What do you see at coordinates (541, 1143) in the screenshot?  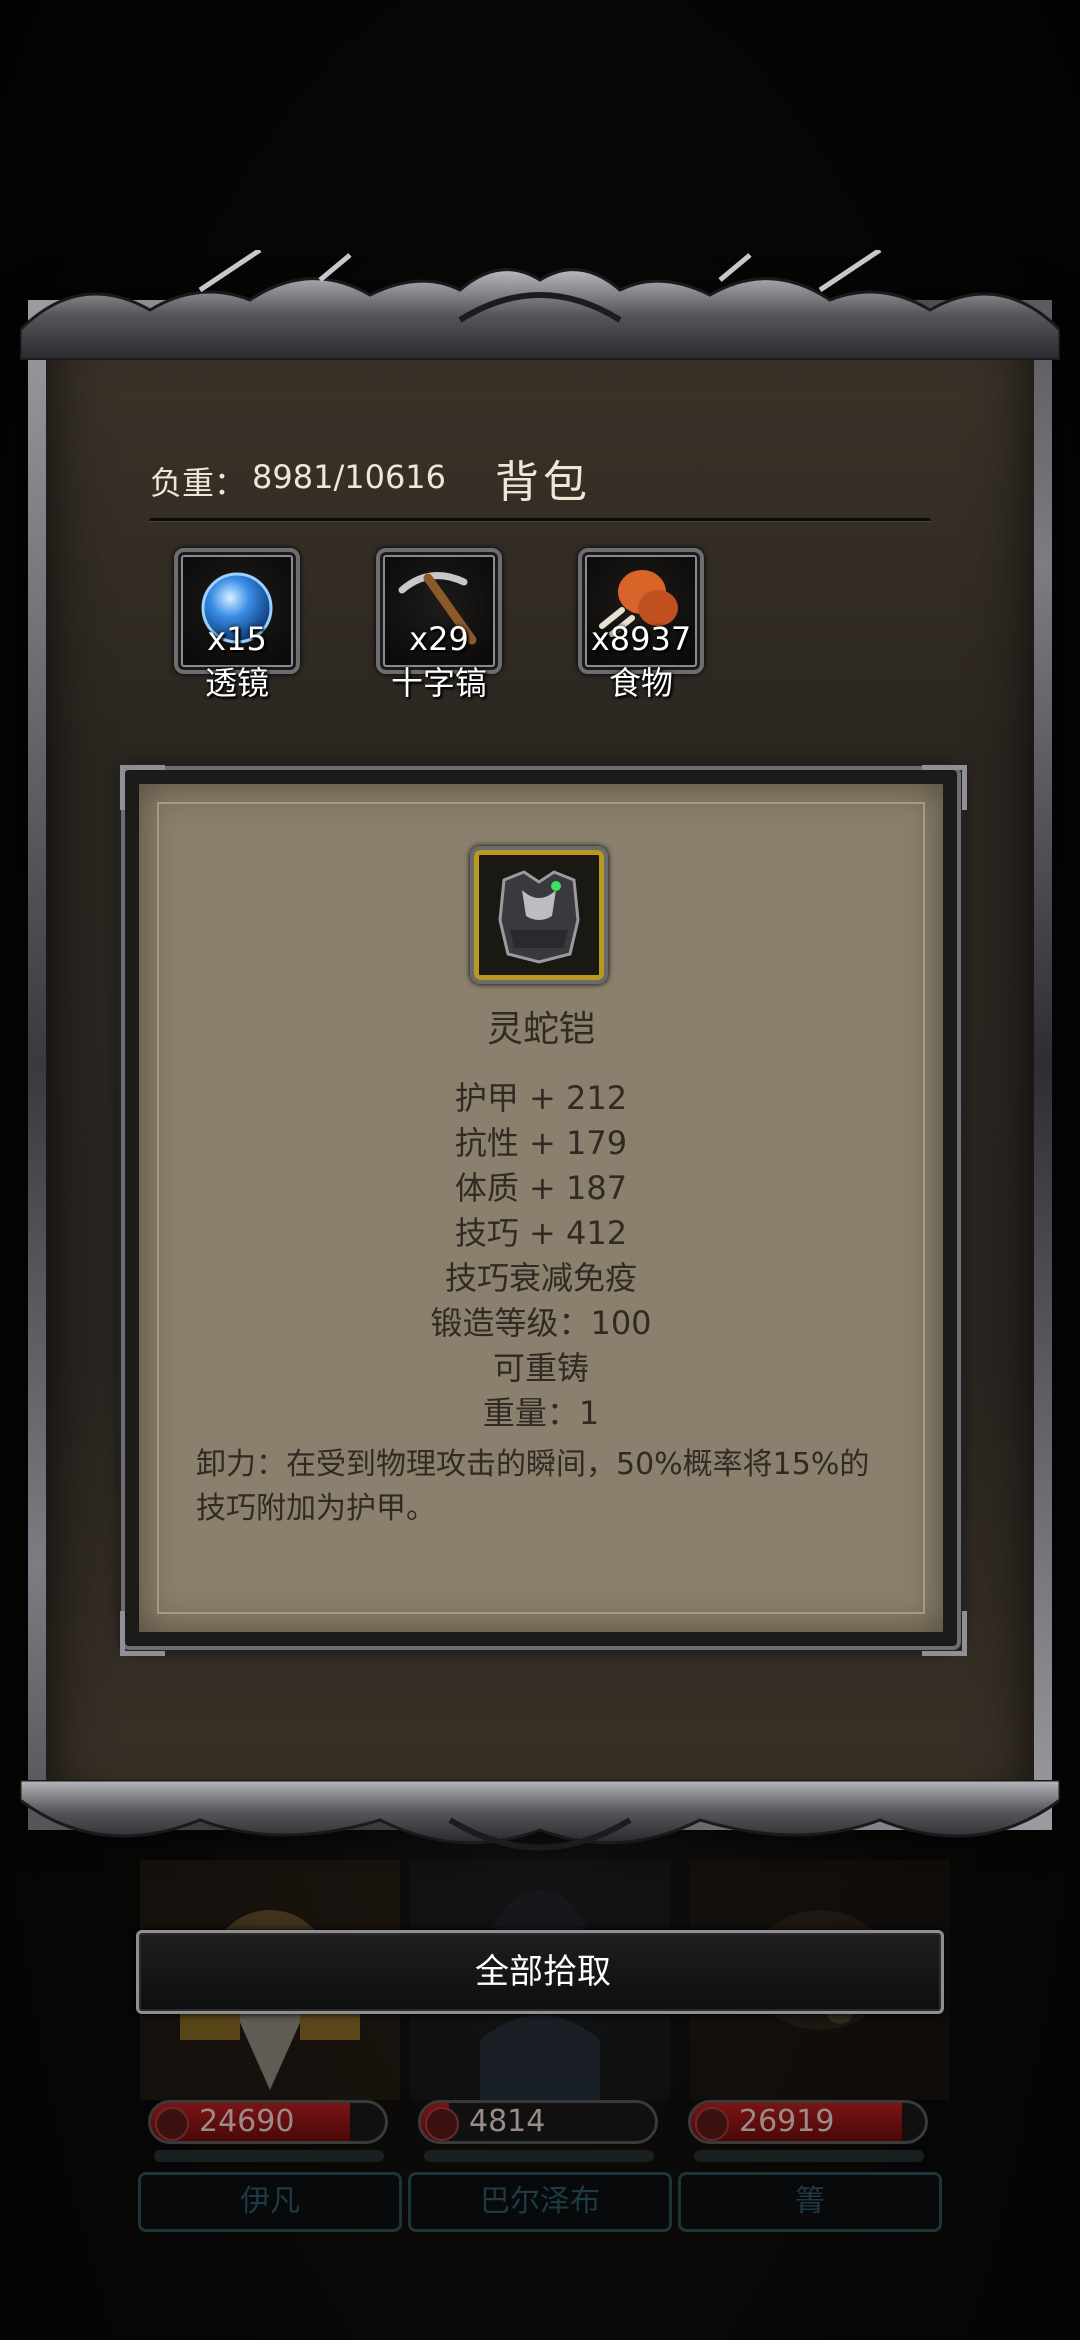 I see `stat-line: 抗性 + 179` at bounding box center [541, 1143].